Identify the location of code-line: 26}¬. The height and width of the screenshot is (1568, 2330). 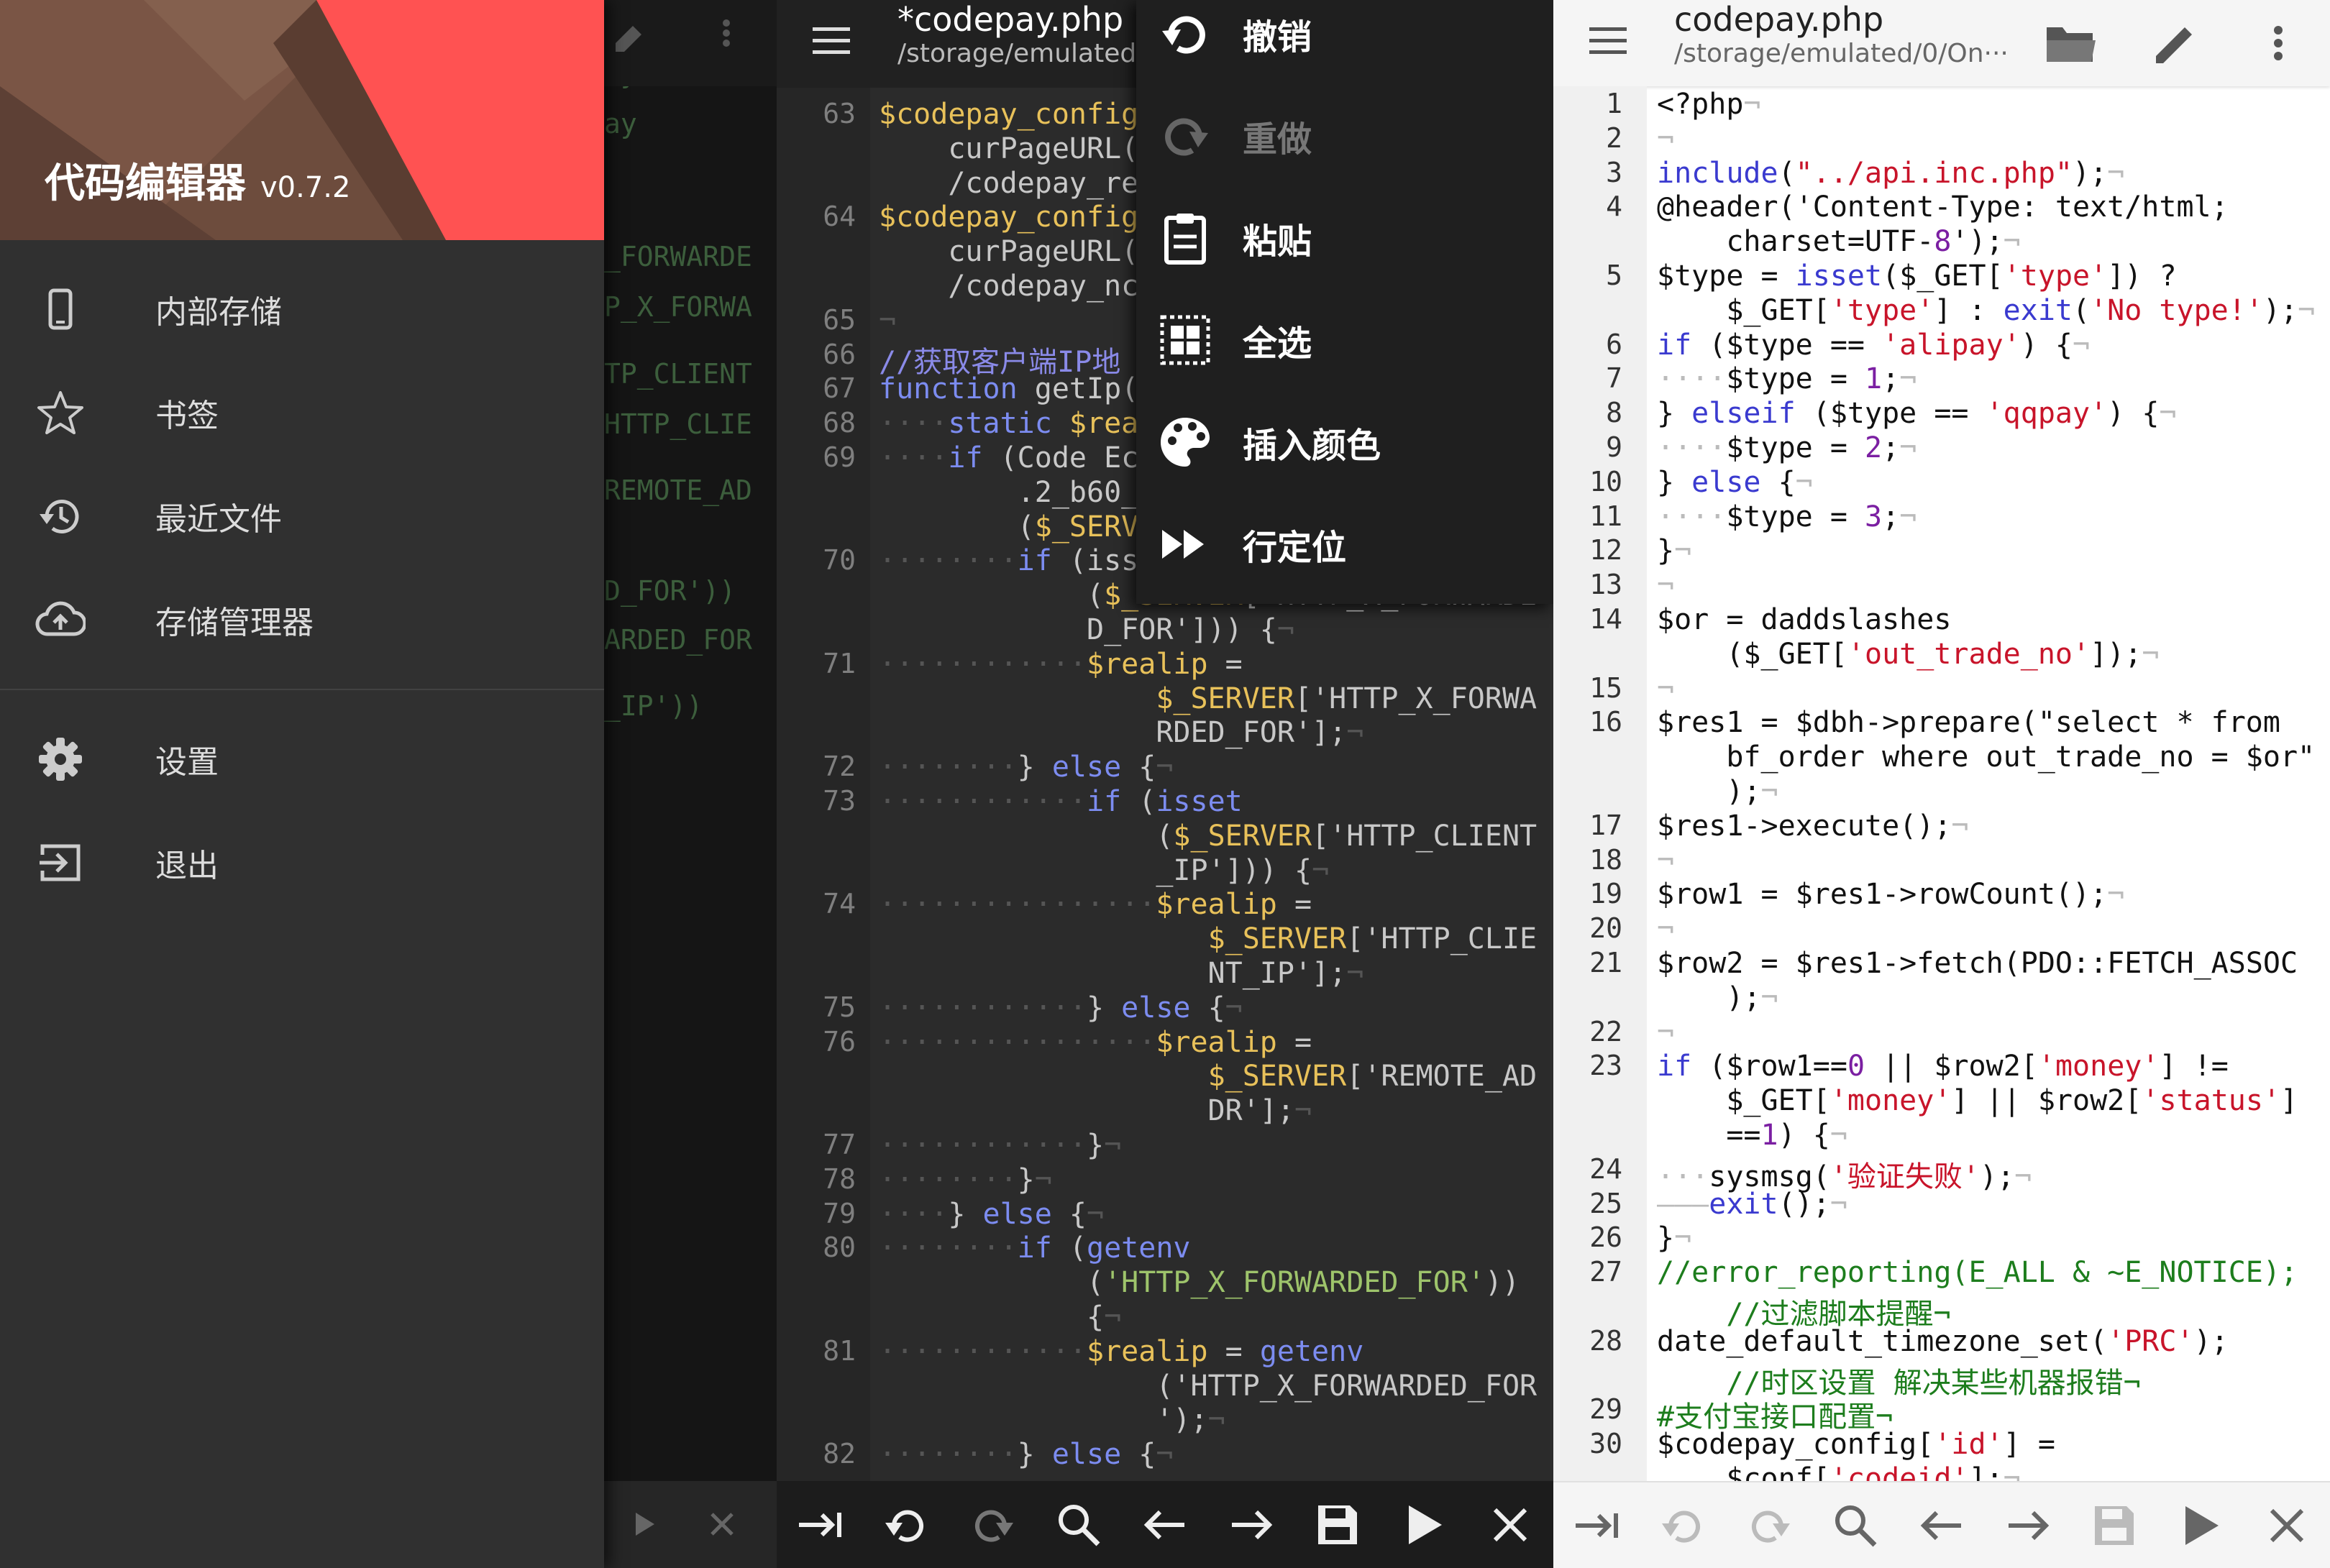
(1941, 1238).